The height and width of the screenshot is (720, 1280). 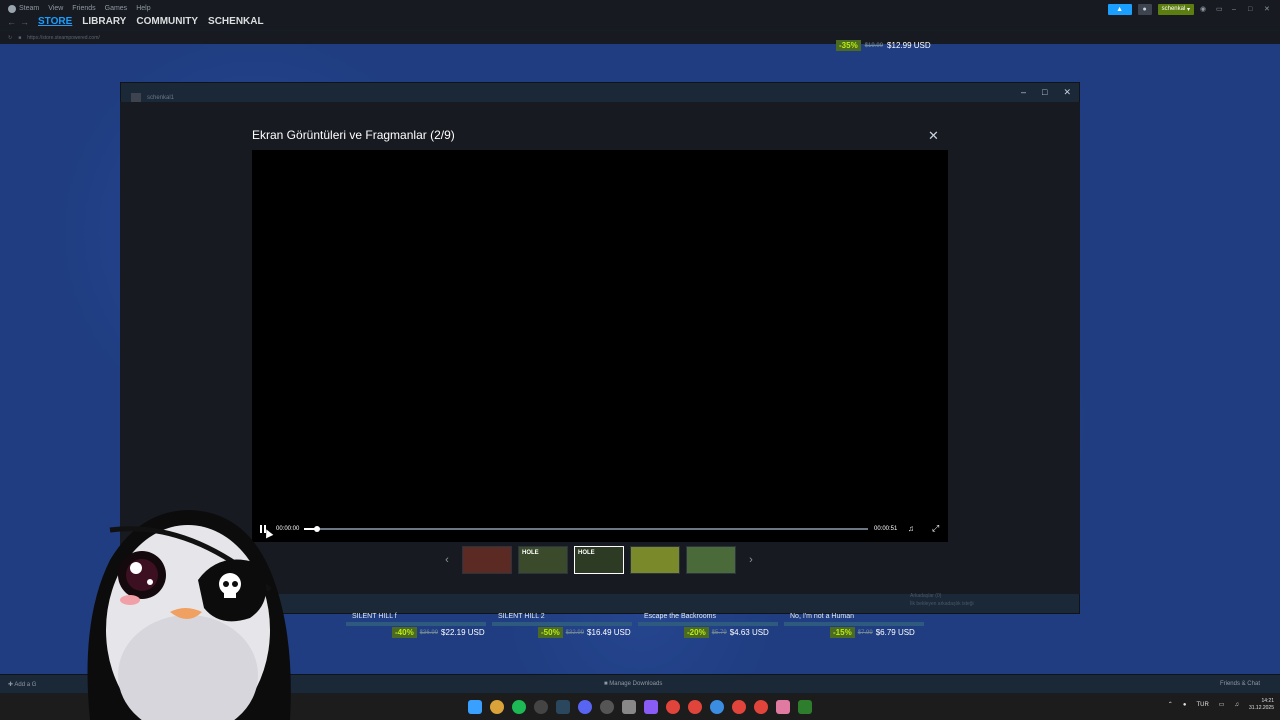 What do you see at coordinates (911, 528) in the screenshot?
I see `volume-icon: ♫` at bounding box center [911, 528].